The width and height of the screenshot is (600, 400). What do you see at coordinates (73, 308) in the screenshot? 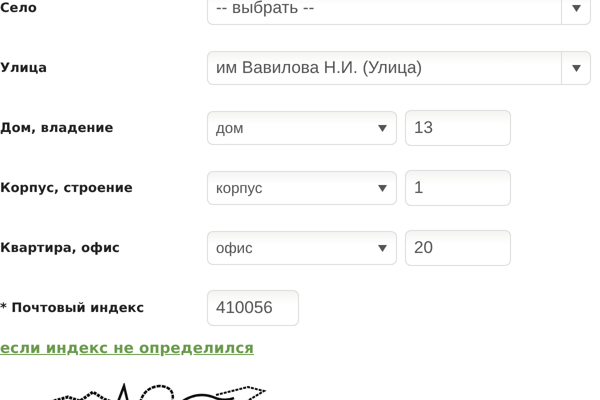
I see `field-label: * Почтовый индекс` at bounding box center [73, 308].